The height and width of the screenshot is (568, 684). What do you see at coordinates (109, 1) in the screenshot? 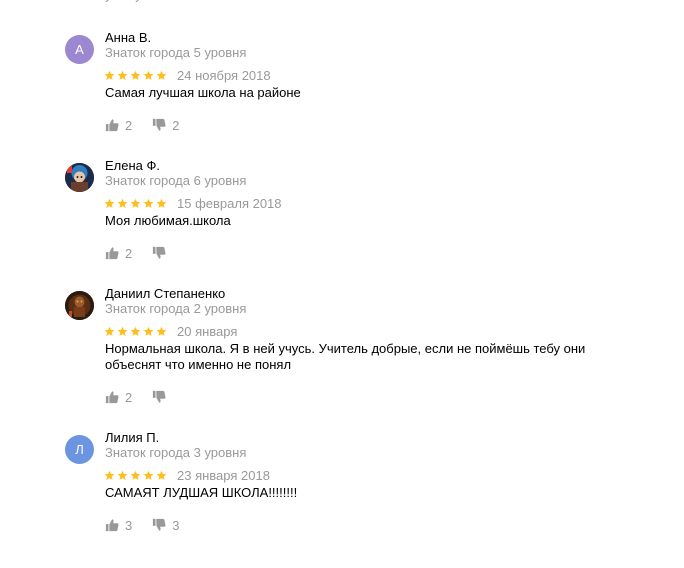
I see `previous-like-count: 2` at bounding box center [109, 1].